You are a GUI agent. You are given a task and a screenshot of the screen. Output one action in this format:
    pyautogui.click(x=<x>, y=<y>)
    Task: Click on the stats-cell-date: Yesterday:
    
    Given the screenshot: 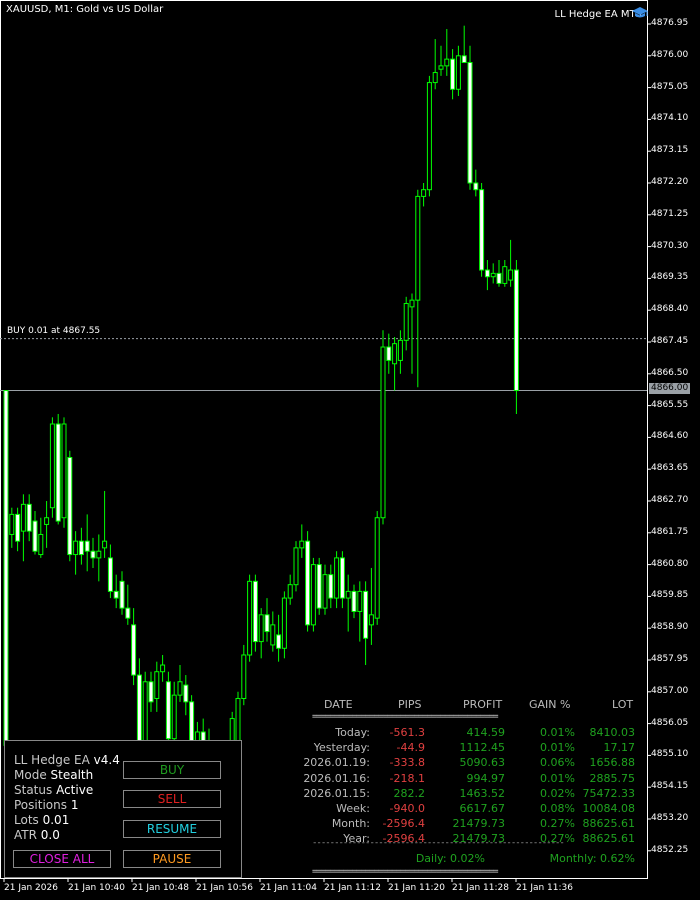 What is the action you would take?
    pyautogui.click(x=341, y=748)
    